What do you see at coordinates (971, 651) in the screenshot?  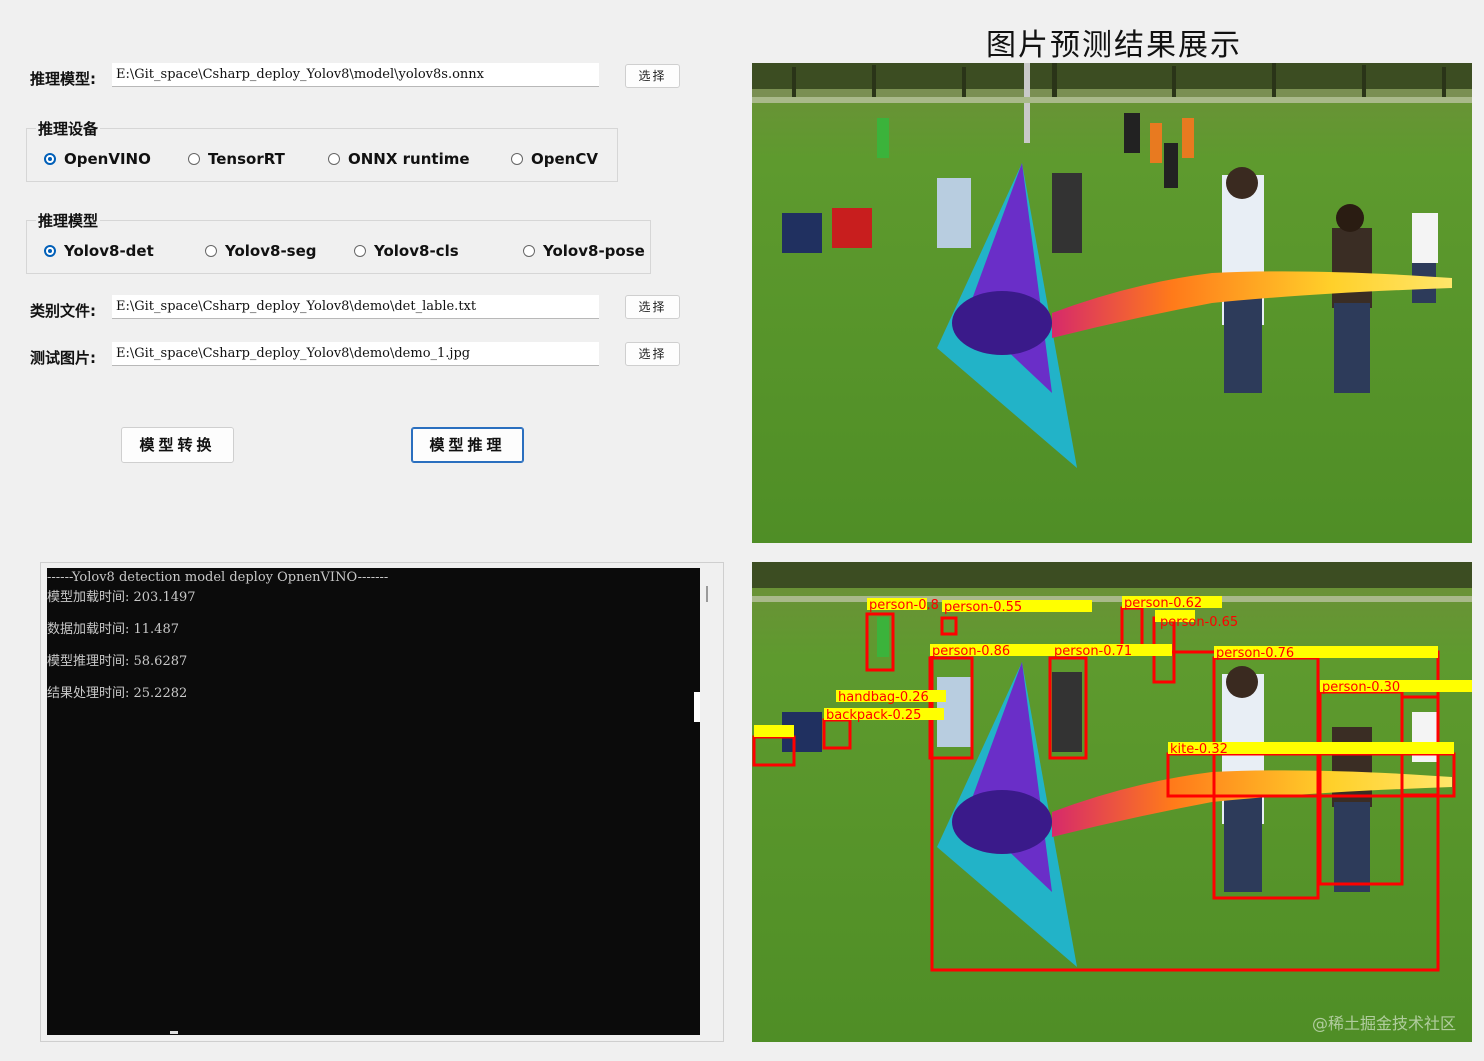 I see `det-label-text: person-0.86` at bounding box center [971, 651].